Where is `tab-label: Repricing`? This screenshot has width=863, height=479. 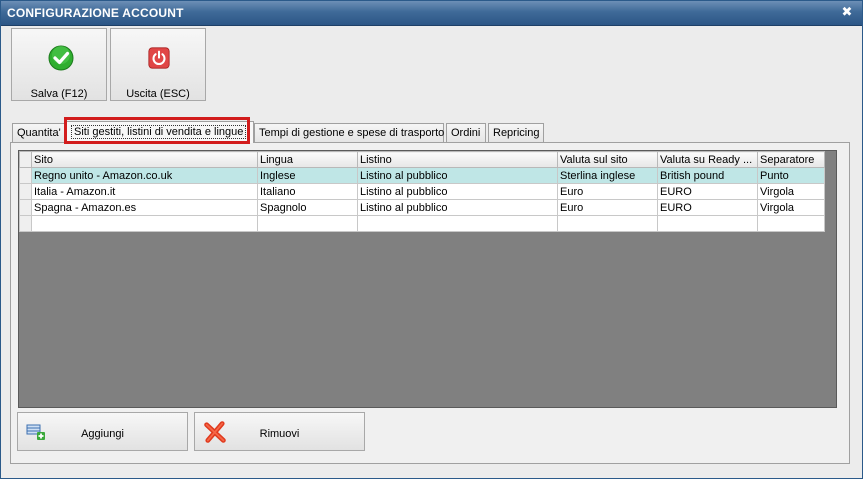
tab-label: Repricing is located at coordinates (516, 133).